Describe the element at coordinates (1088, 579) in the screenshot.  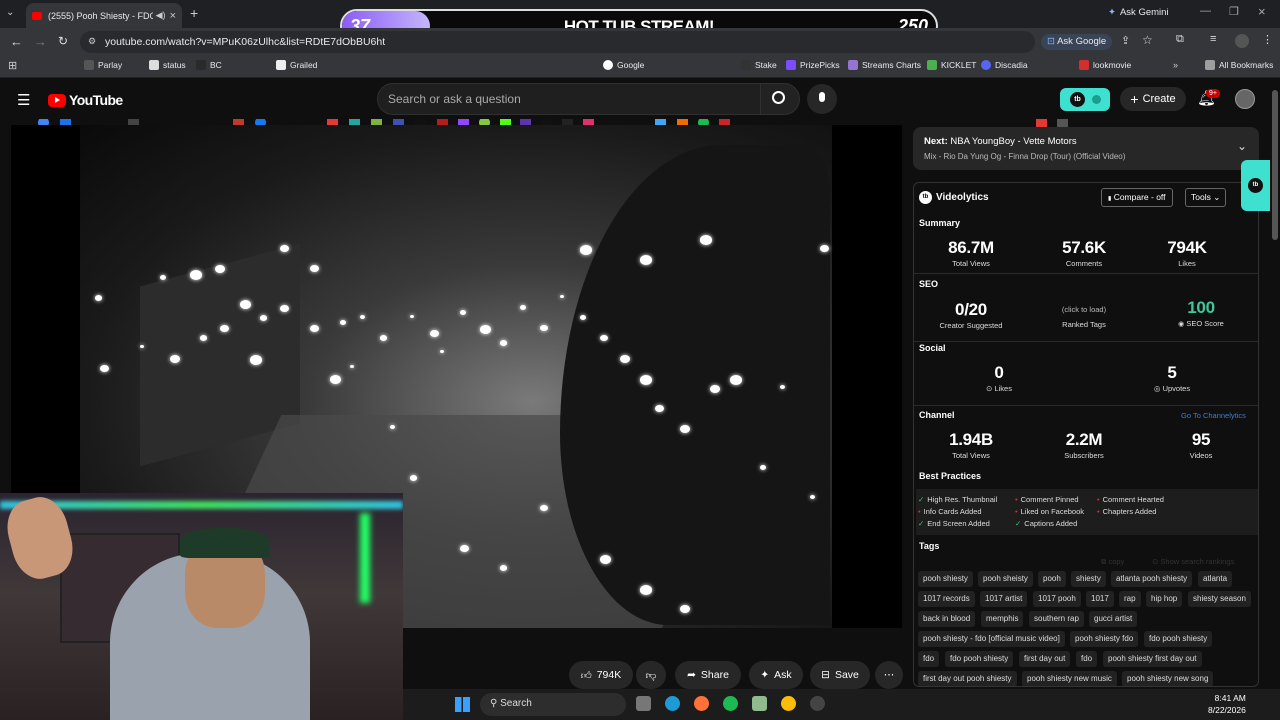
I see `tag-chip: shiesty` at that location.